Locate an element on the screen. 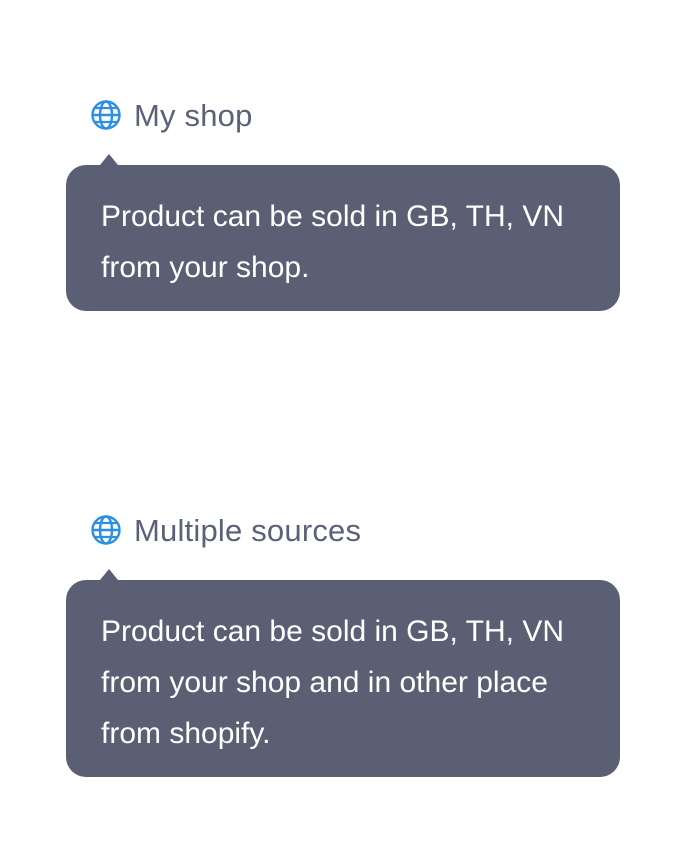 The image size is (684, 868). my-shop-trigger: My shop is located at coordinates (171, 115).